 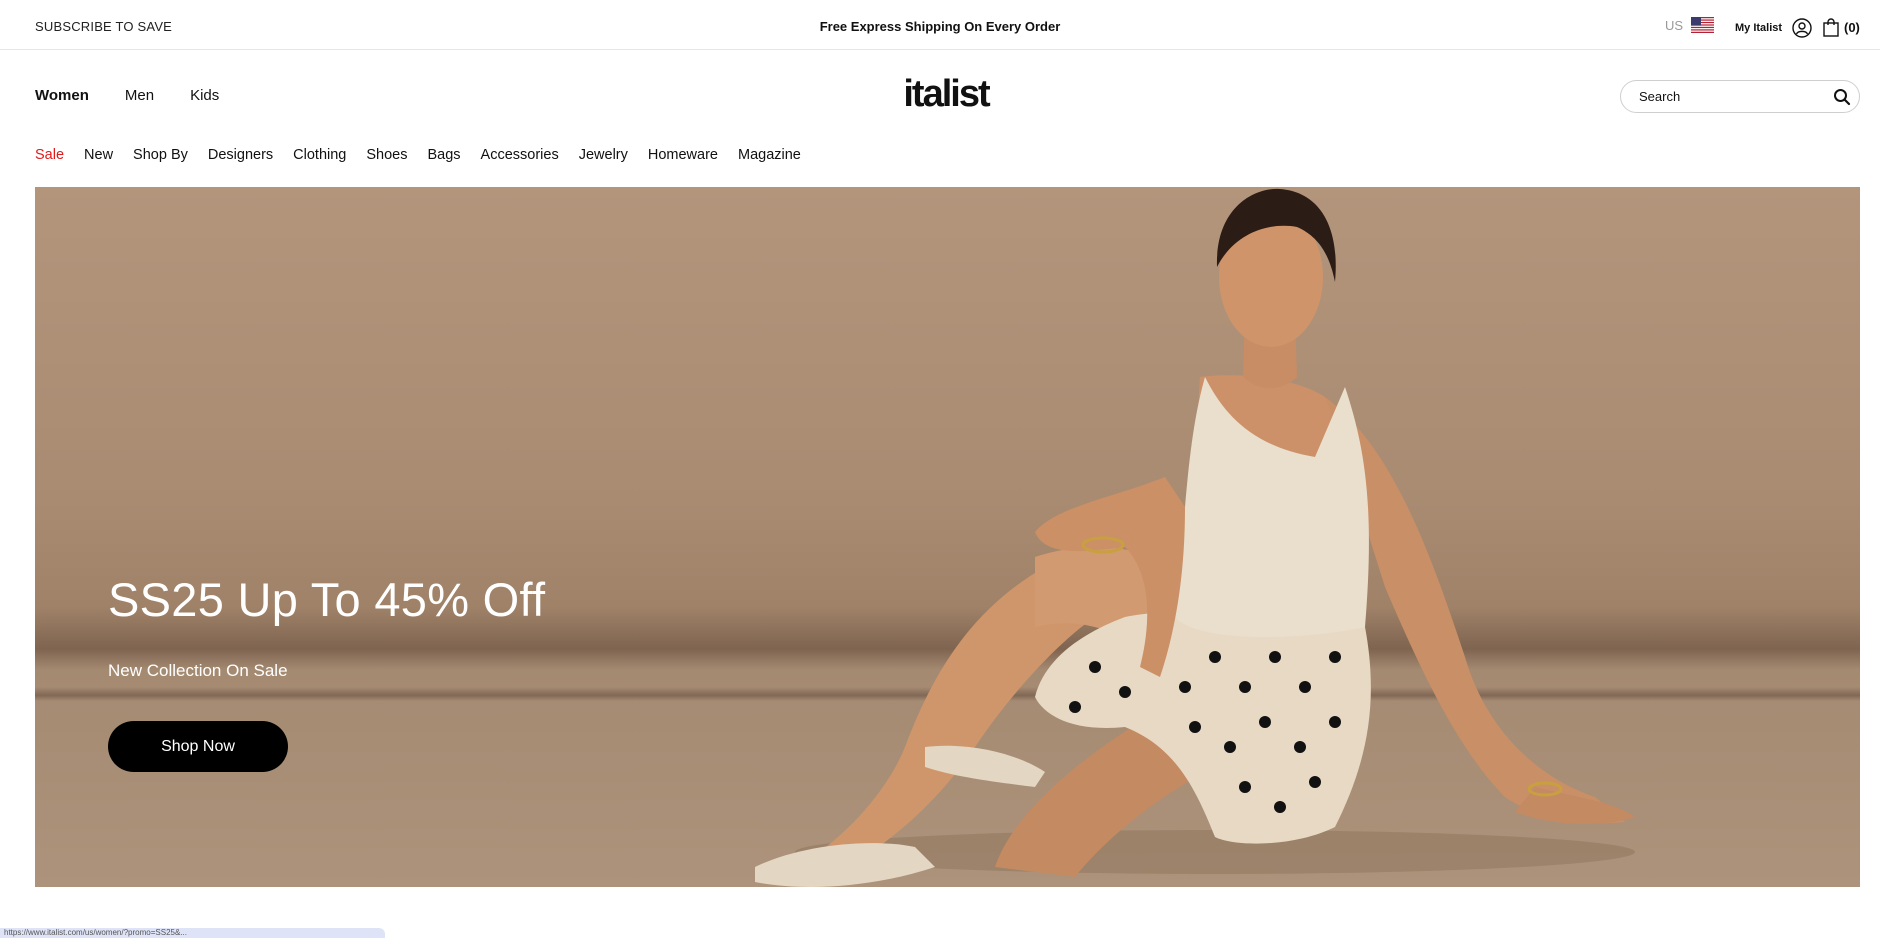 I want to click on search-icon, so click(x=1842, y=97).